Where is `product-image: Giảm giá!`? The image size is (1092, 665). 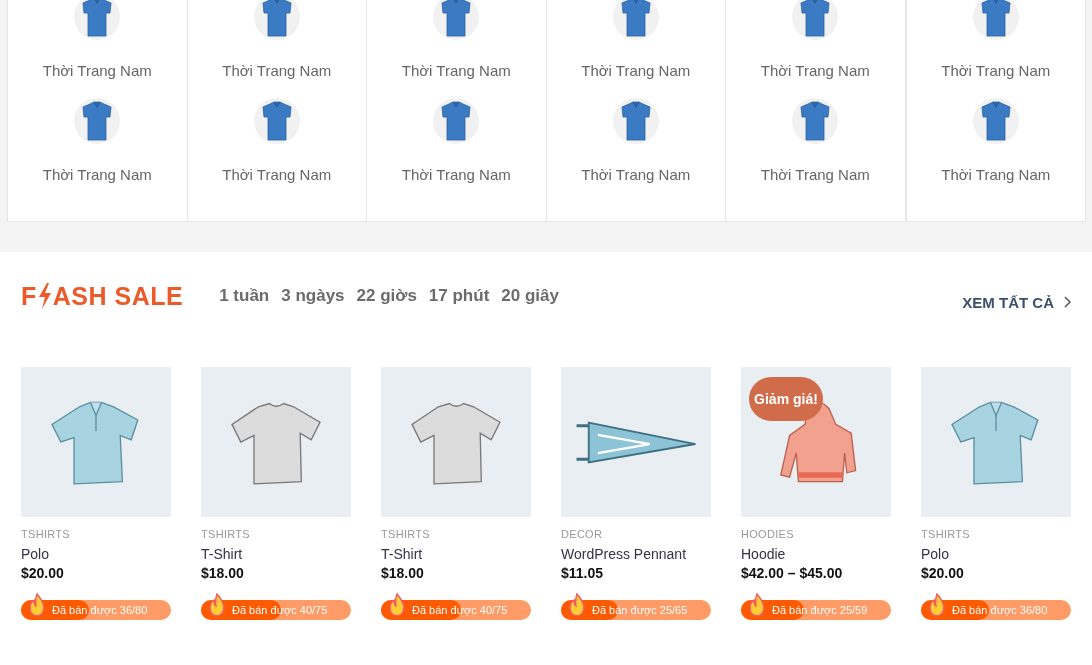
product-image: Giảm giá! is located at coordinates (816, 442).